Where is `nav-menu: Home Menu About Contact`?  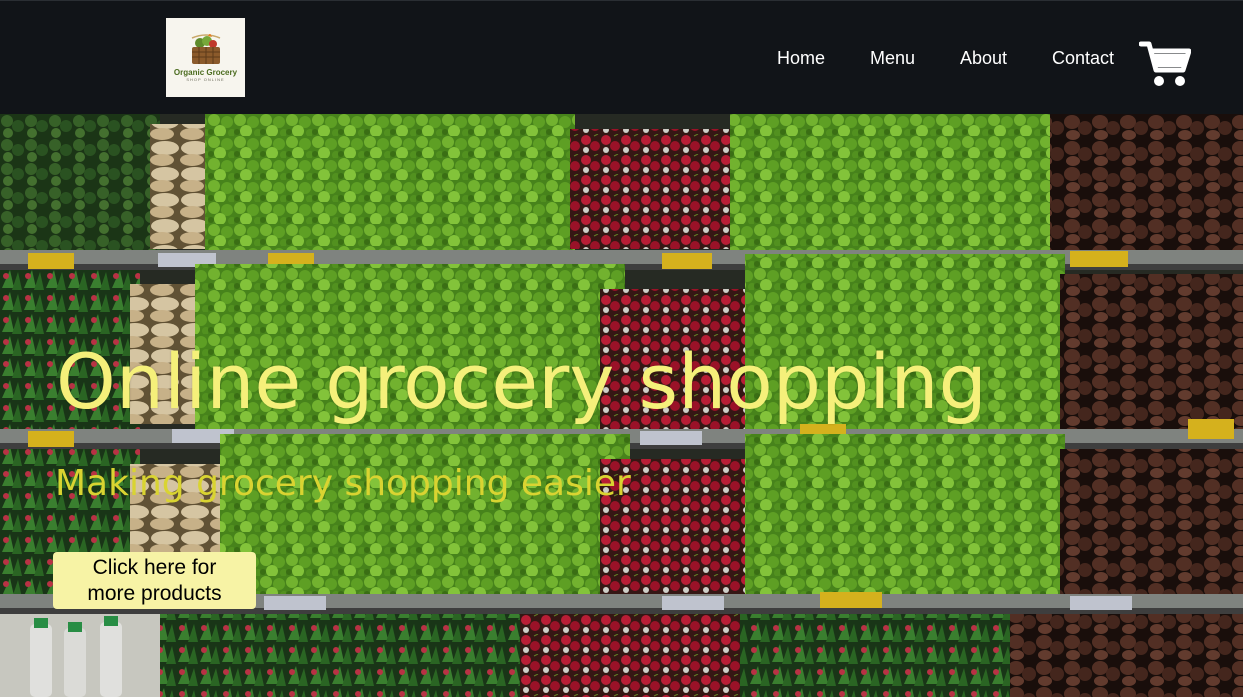 nav-menu: Home Menu About Contact is located at coordinates (621, 58).